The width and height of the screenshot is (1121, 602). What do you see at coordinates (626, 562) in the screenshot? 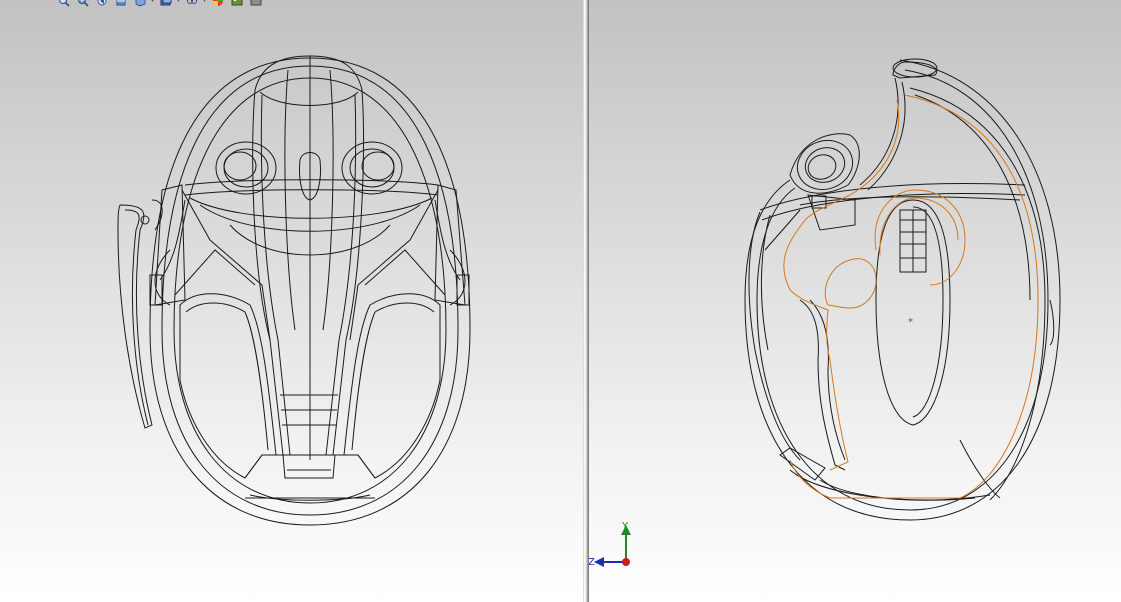
I see `triad-origin` at bounding box center [626, 562].